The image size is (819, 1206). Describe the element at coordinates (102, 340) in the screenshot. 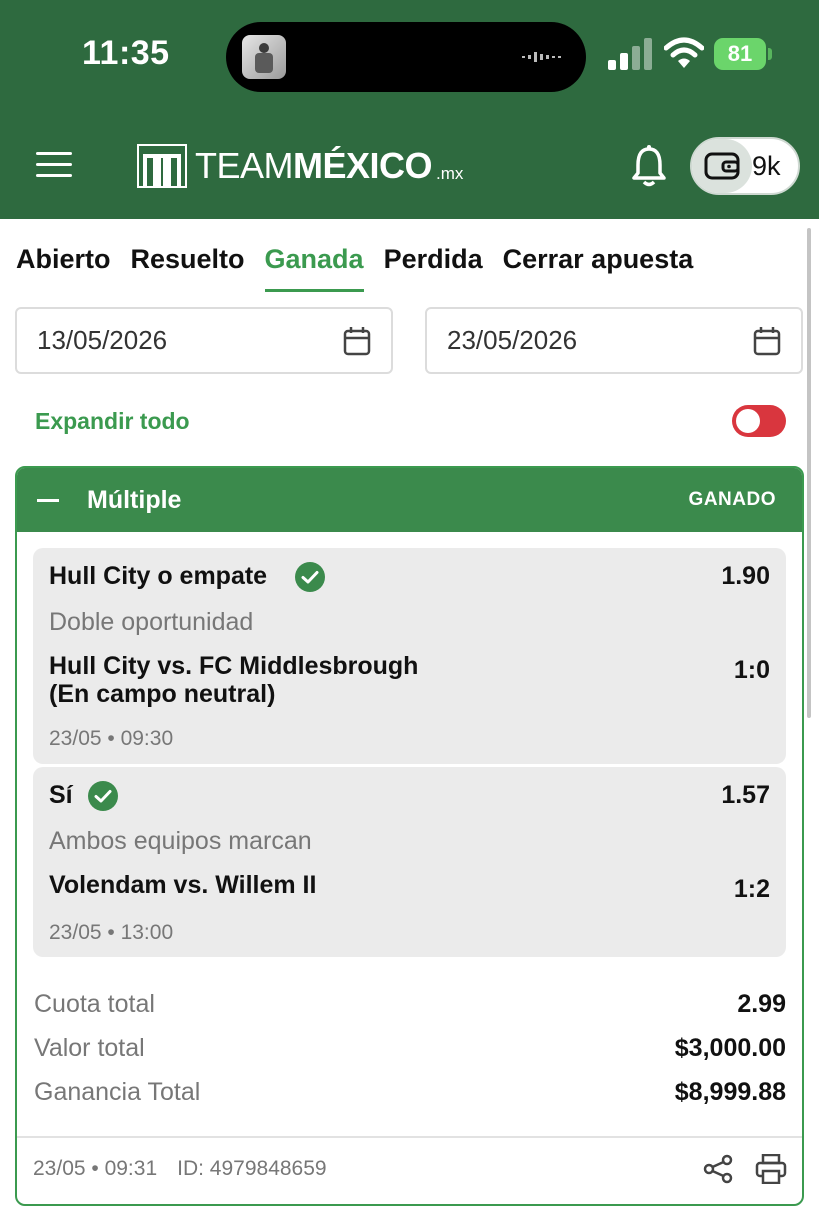

I see `date-from-value: 13/05/2026` at that location.